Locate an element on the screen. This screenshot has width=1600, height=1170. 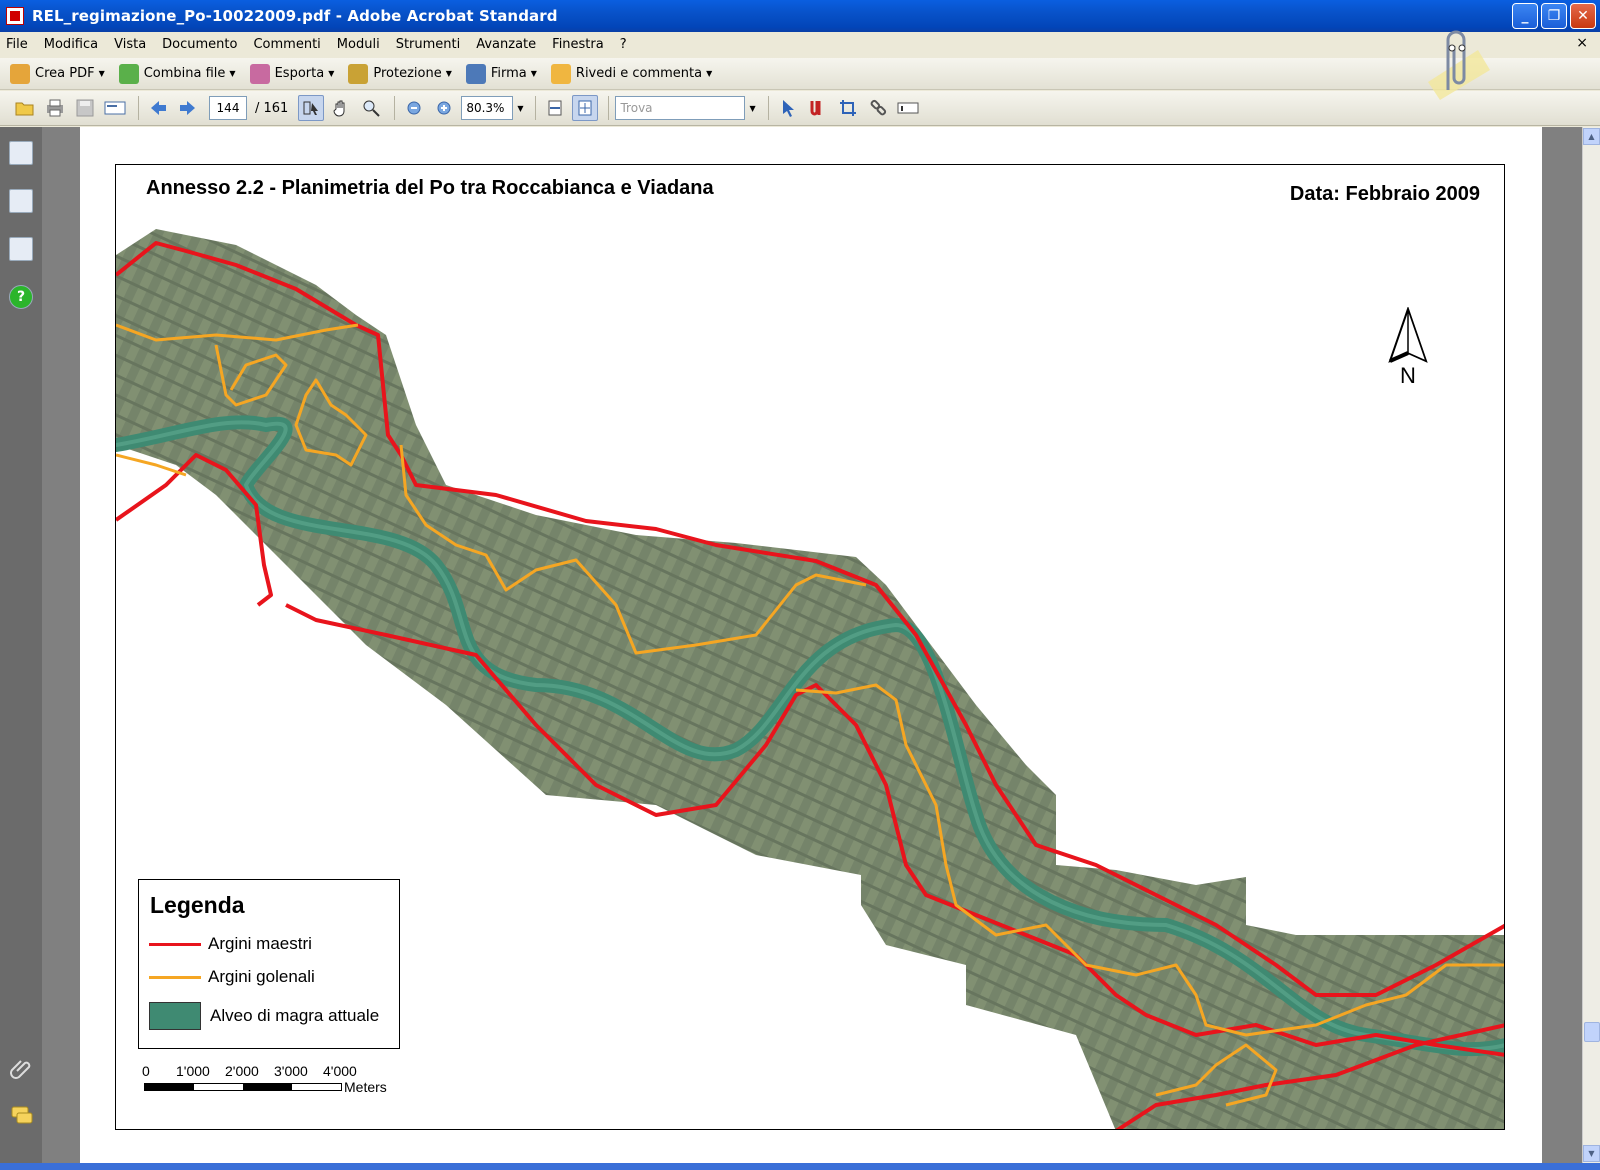
zoom-out-icon is located at coordinates (414, 108).